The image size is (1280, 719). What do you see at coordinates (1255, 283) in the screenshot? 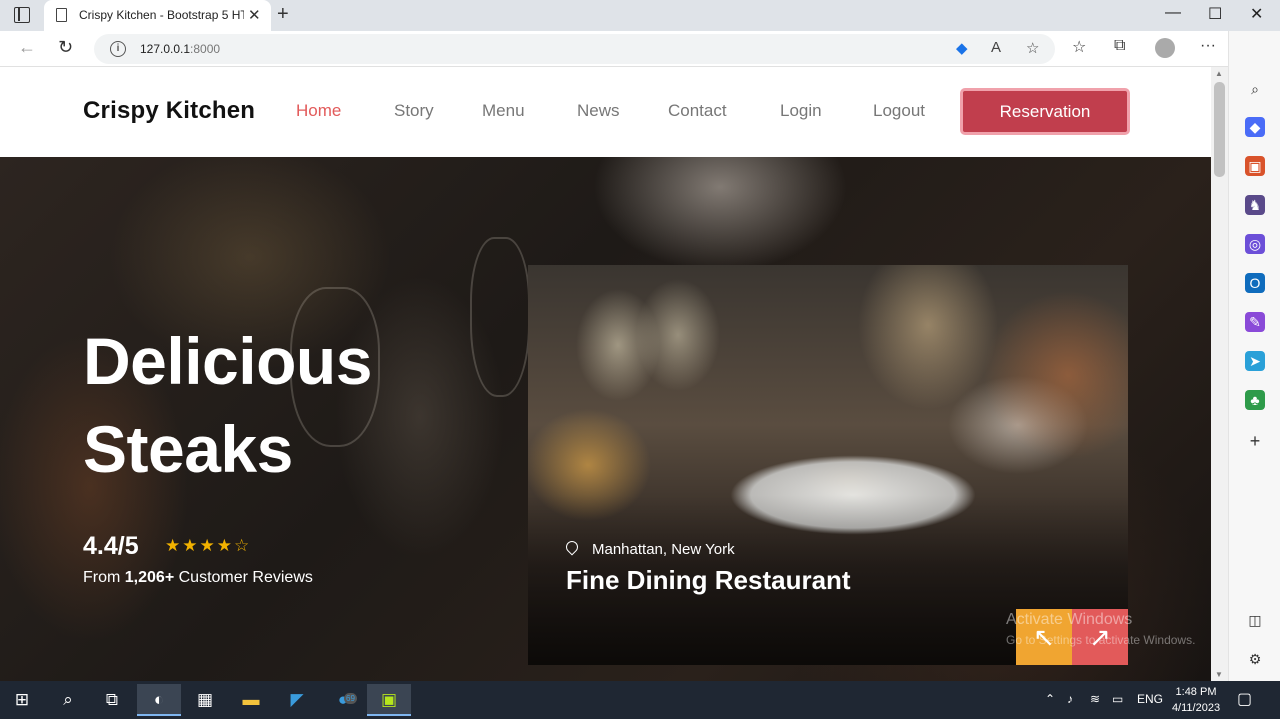
I see `outlook-icon: O` at bounding box center [1255, 283].